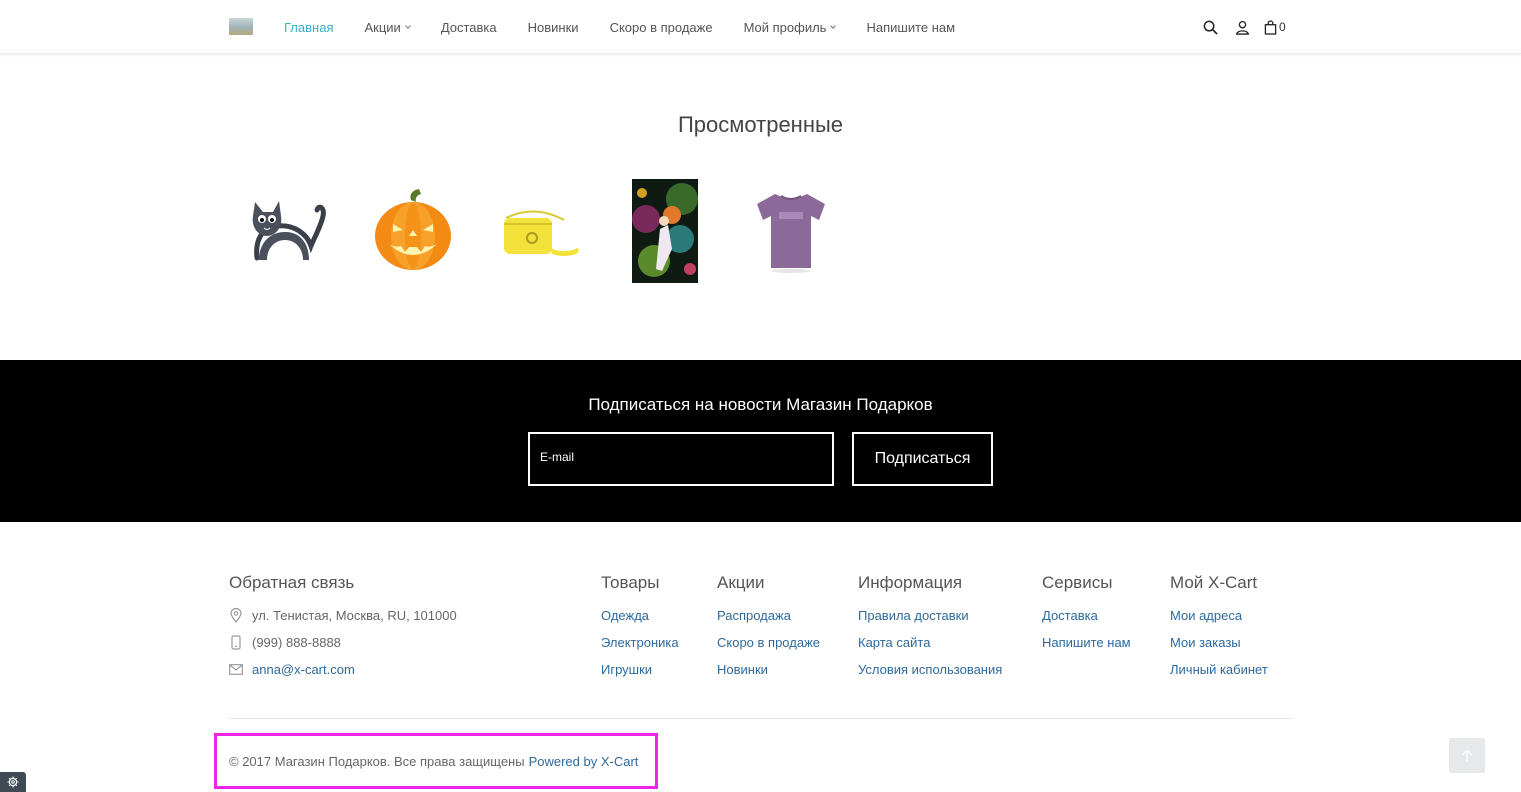 This screenshot has width=1521, height=792. I want to click on nav-item-new: Новинки, so click(553, 27).